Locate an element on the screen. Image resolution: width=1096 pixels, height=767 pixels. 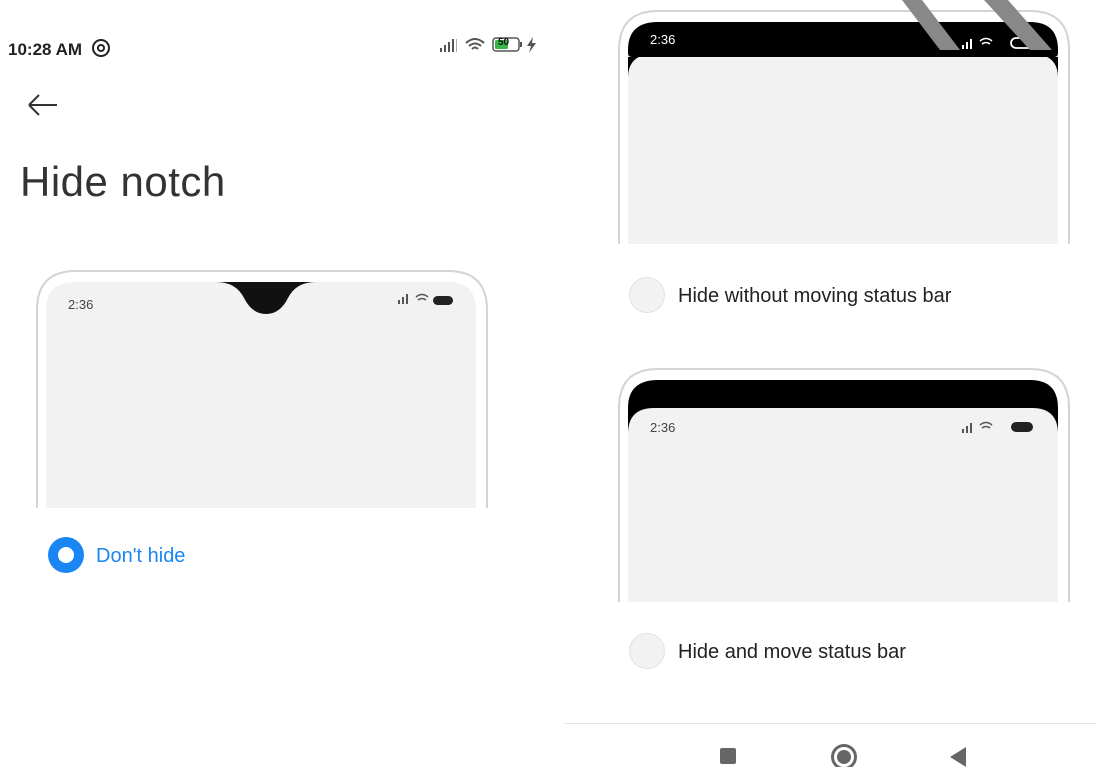
charging-icon is located at coordinates (531, 45).